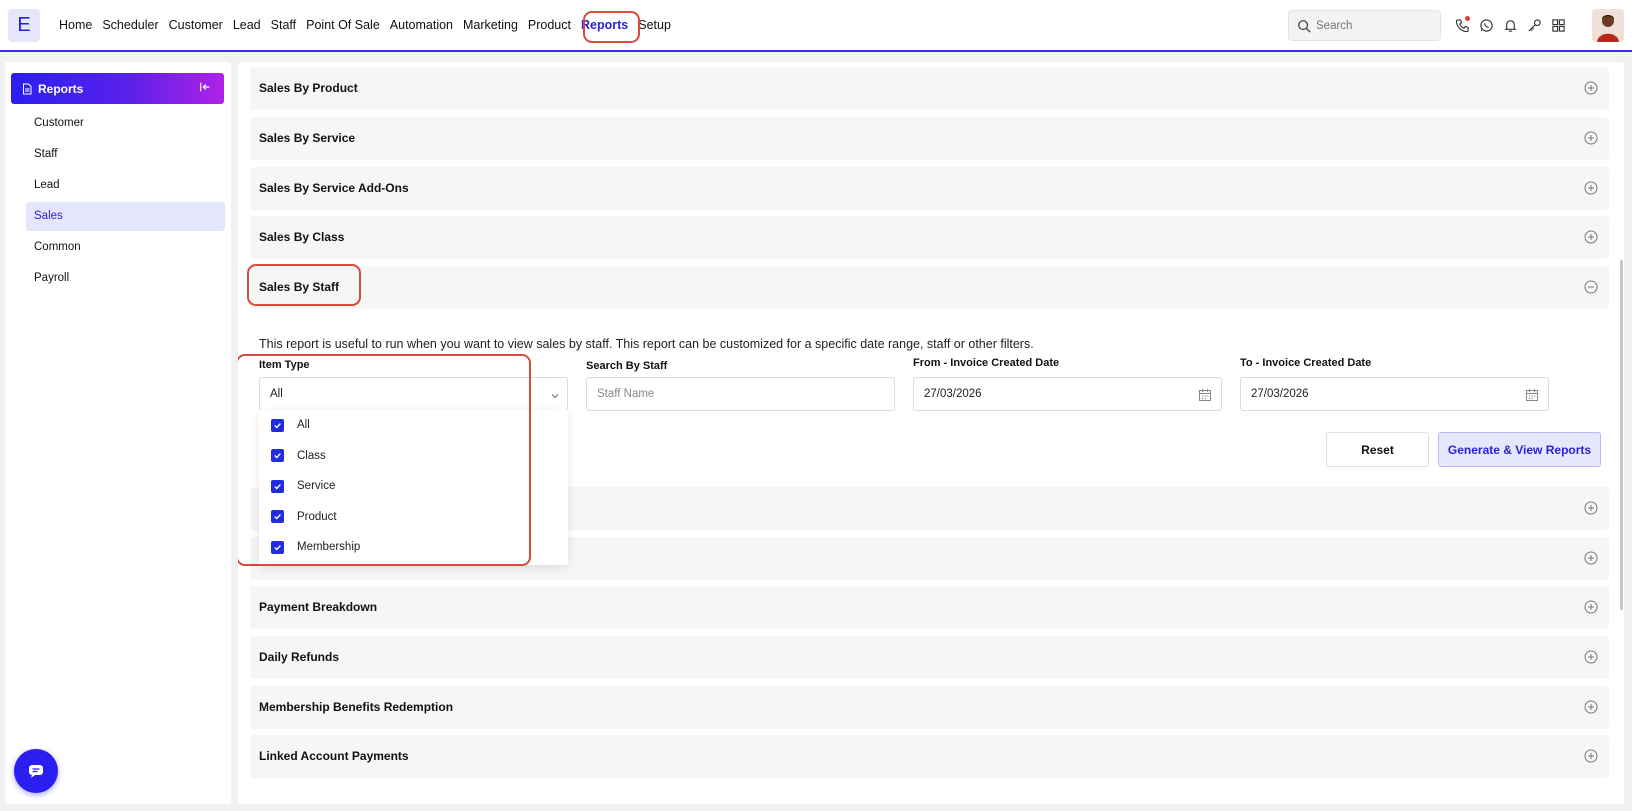 This screenshot has width=1632, height=811. Describe the element at coordinates (125, 154) in the screenshot. I see `sidebar-item-staff: Staff` at that location.